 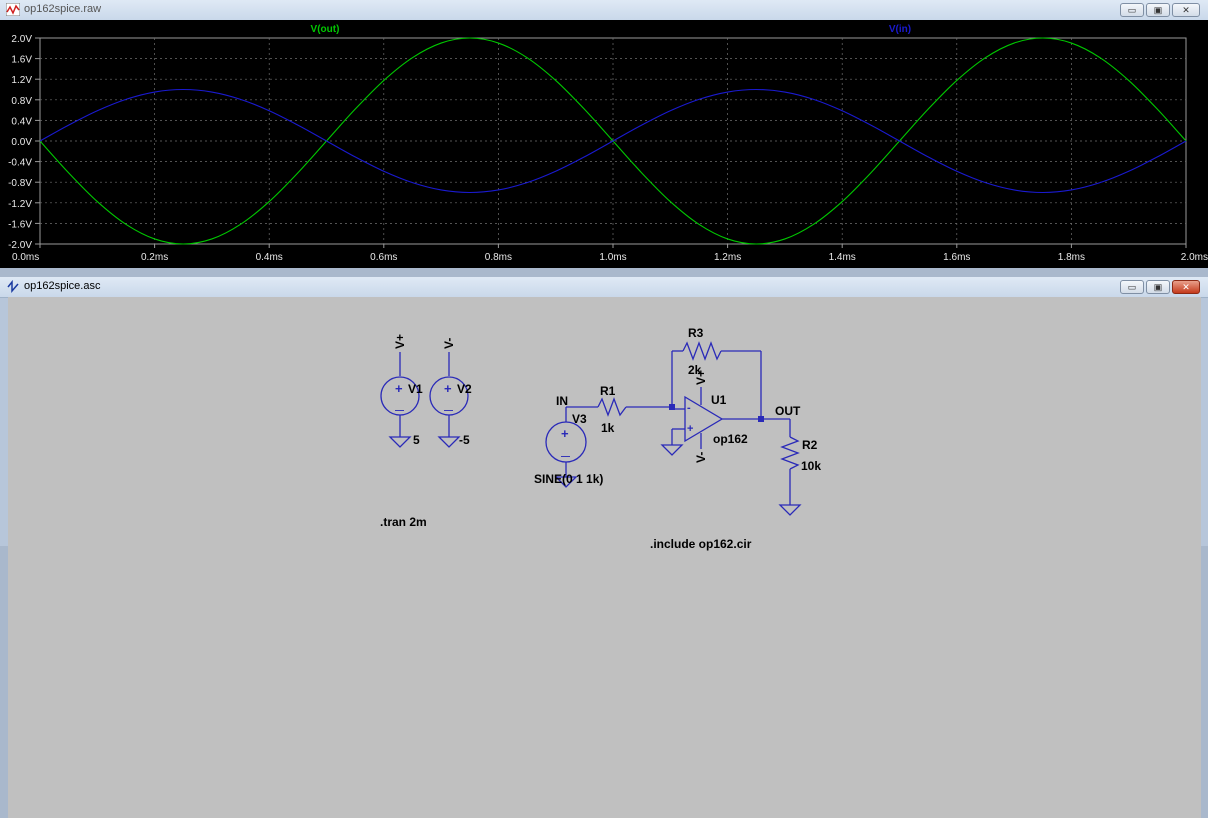 I want to click on x-tick-label: 0.8ms, so click(x=498, y=257).